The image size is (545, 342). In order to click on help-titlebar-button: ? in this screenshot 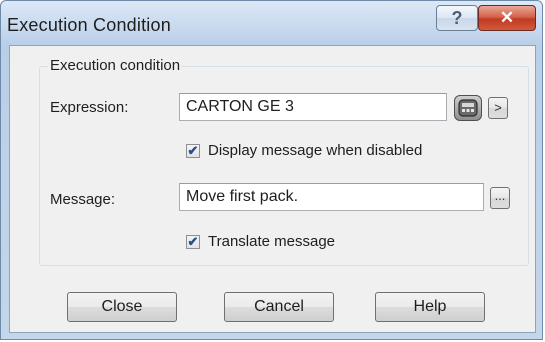, I will do `click(457, 18)`.